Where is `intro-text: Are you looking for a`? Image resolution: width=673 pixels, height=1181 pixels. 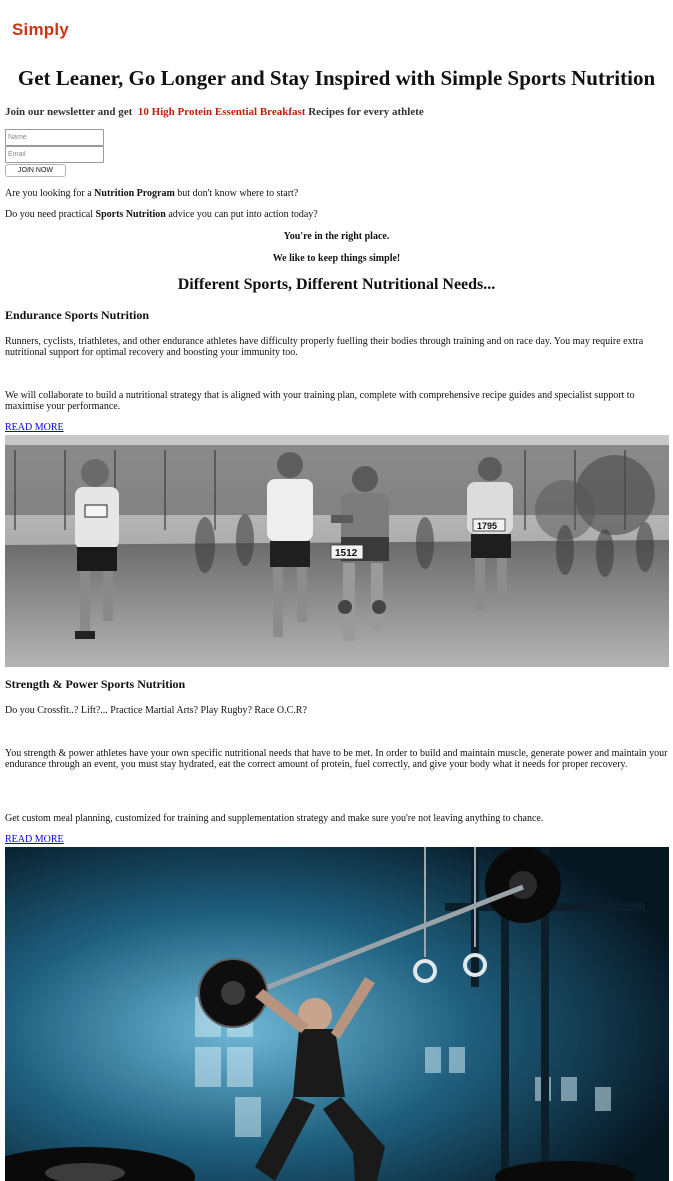
intro-text: Are you looking for a is located at coordinates (50, 193).